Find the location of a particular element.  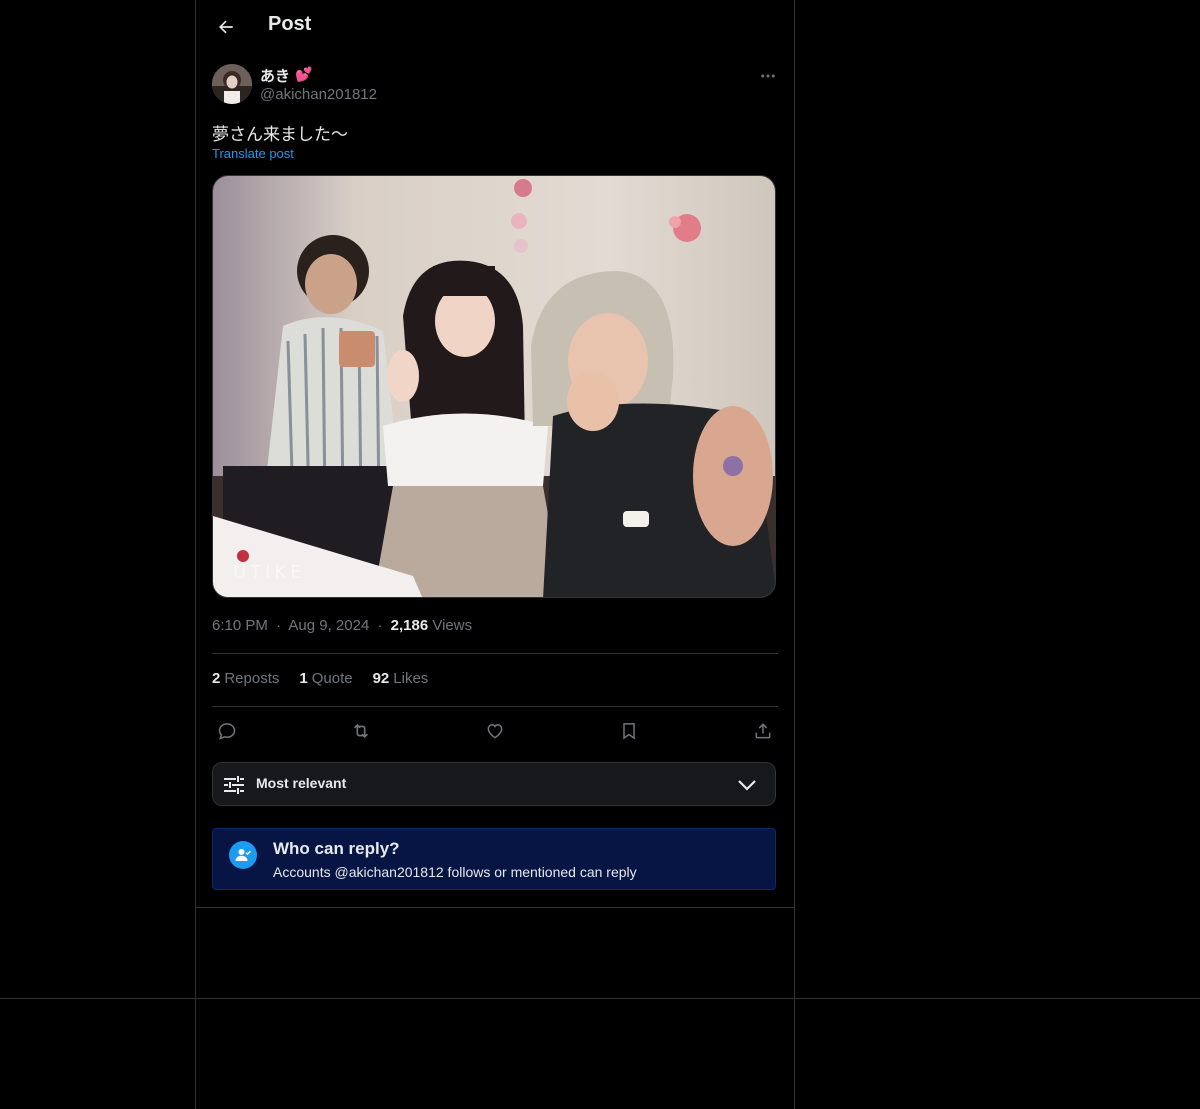

heart-emoji: 💕 is located at coordinates (304, 75).